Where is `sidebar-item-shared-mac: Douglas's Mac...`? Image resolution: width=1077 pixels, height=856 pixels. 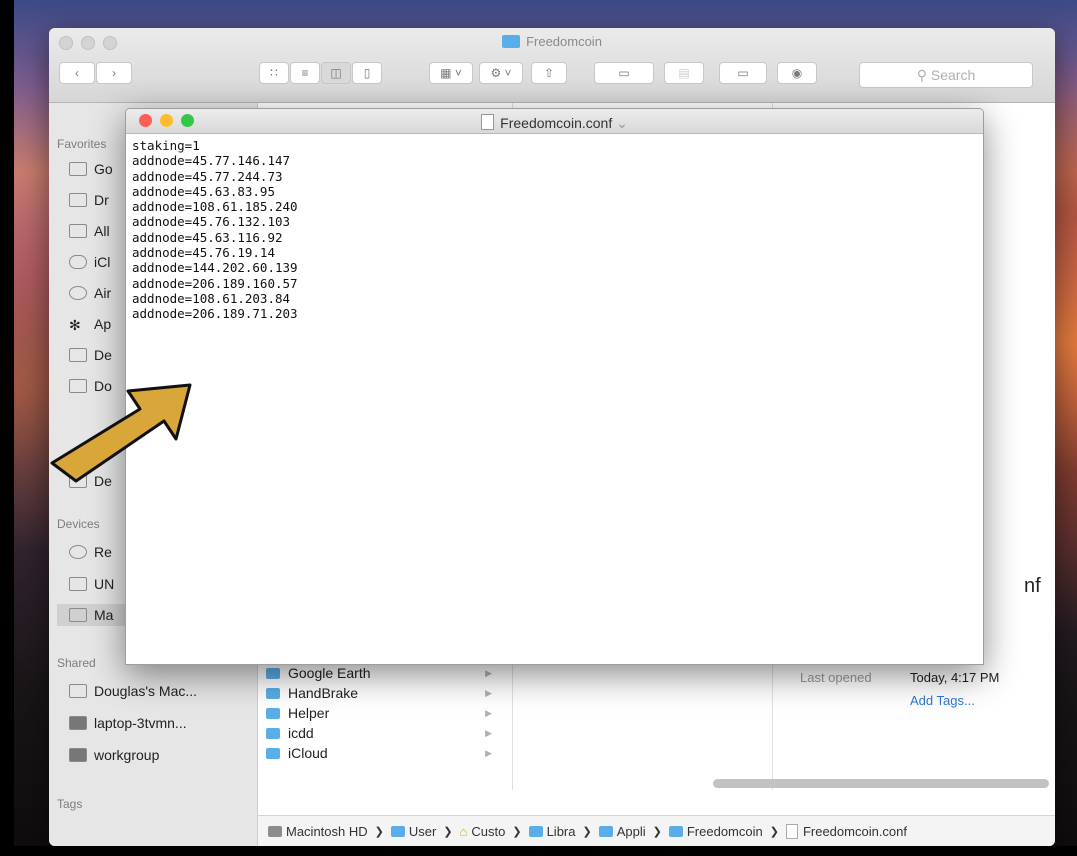
sidebar-item-shared-mac: Douglas's Mac... is located at coordinates (133, 691).